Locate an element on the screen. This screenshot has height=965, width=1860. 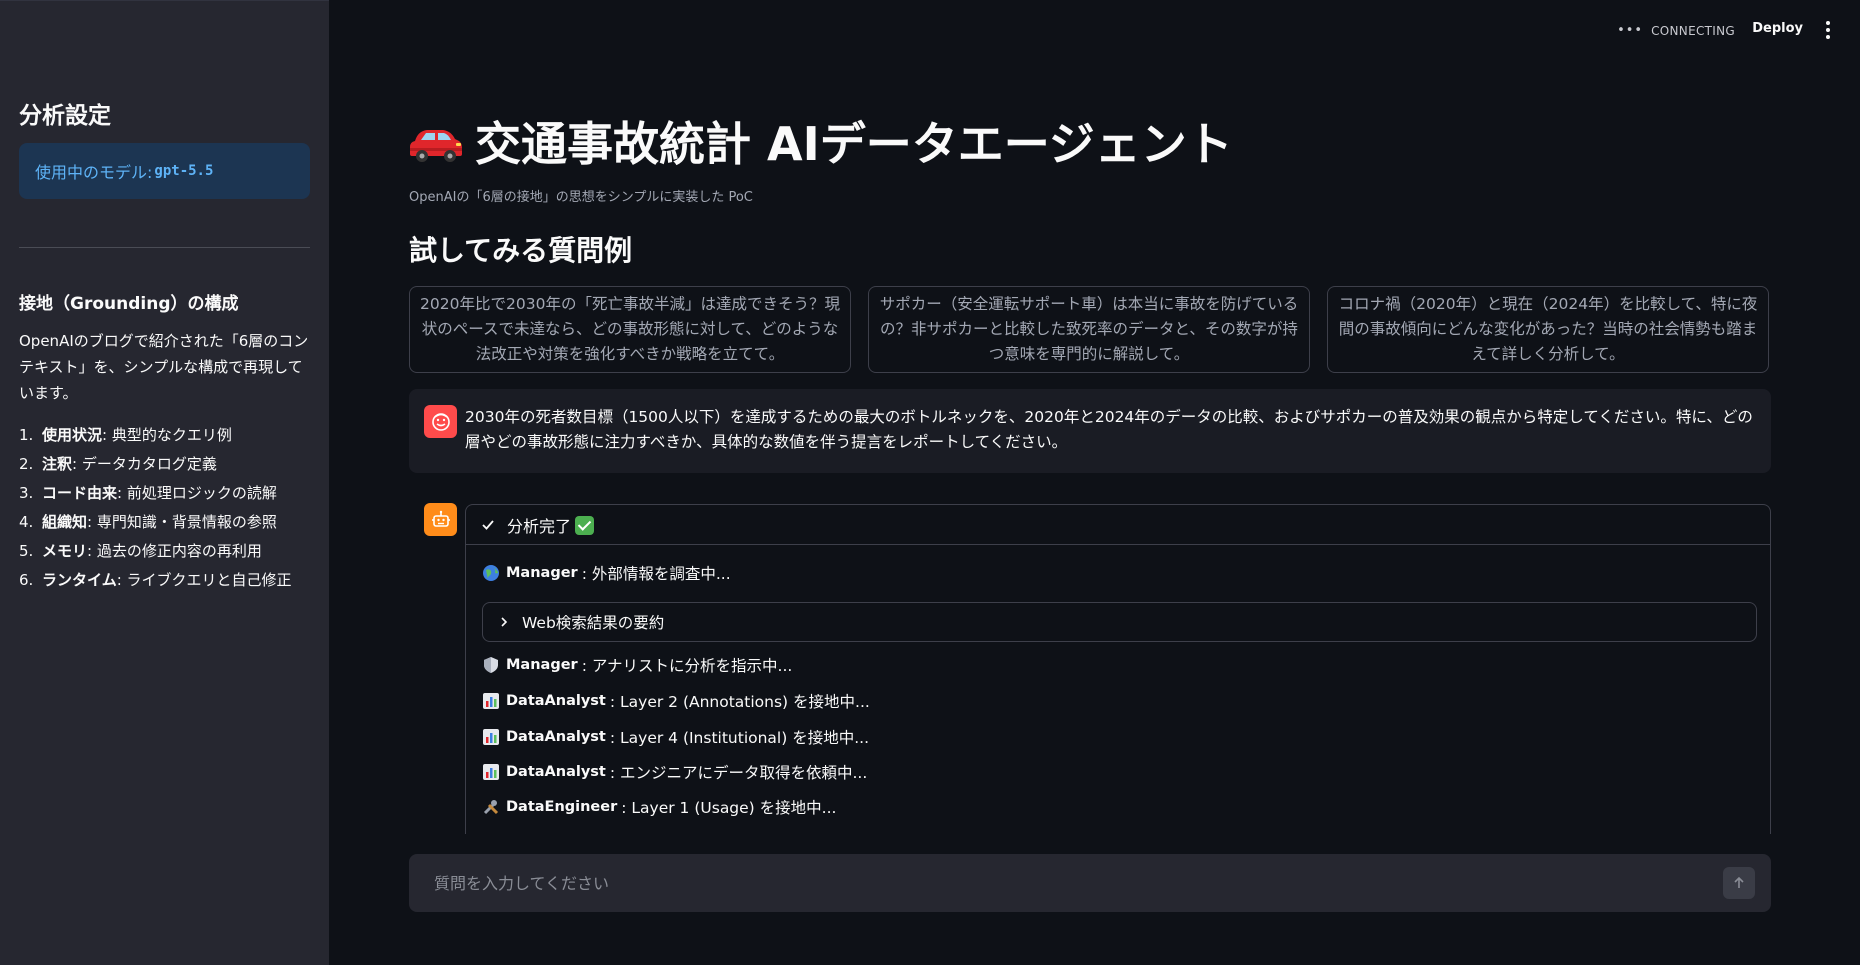
layer-item: 4. 組織知: 専門知識・背景情報の参照 is located at coordinates (155, 522).